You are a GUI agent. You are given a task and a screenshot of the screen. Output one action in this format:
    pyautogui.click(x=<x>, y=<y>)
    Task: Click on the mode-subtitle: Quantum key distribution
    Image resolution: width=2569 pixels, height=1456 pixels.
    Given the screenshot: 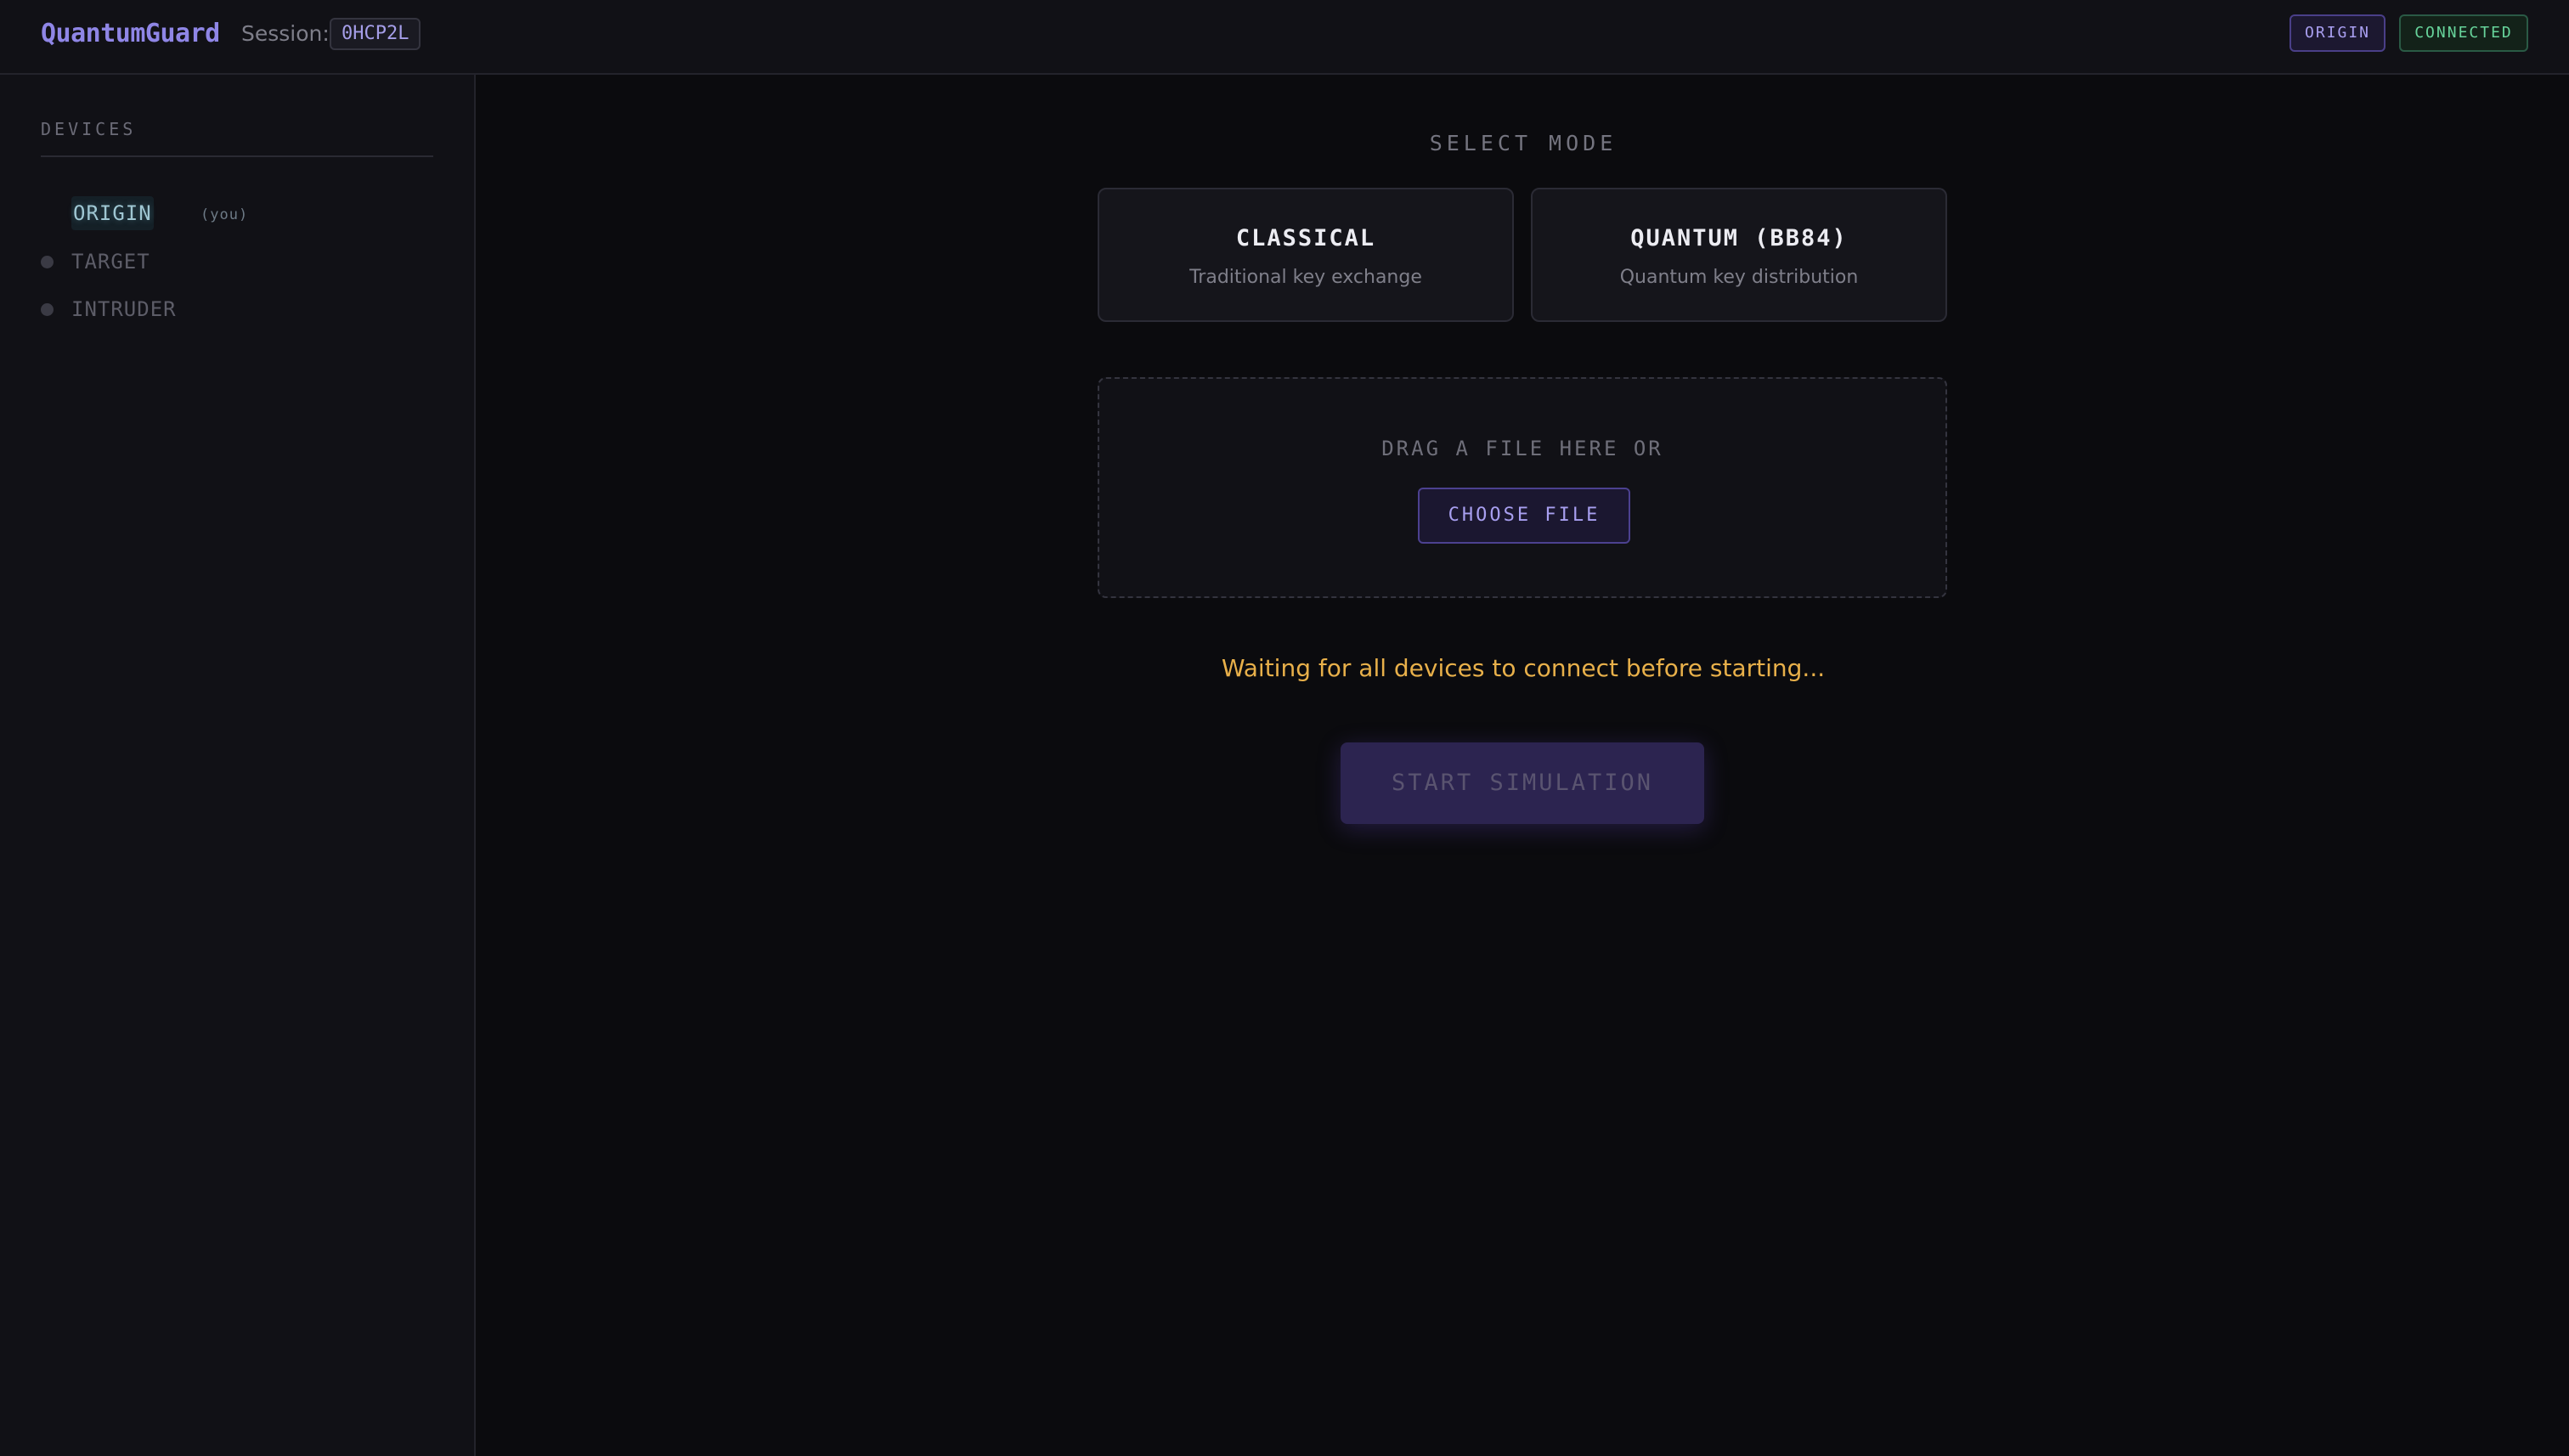 What is the action you would take?
    pyautogui.click(x=1739, y=277)
    